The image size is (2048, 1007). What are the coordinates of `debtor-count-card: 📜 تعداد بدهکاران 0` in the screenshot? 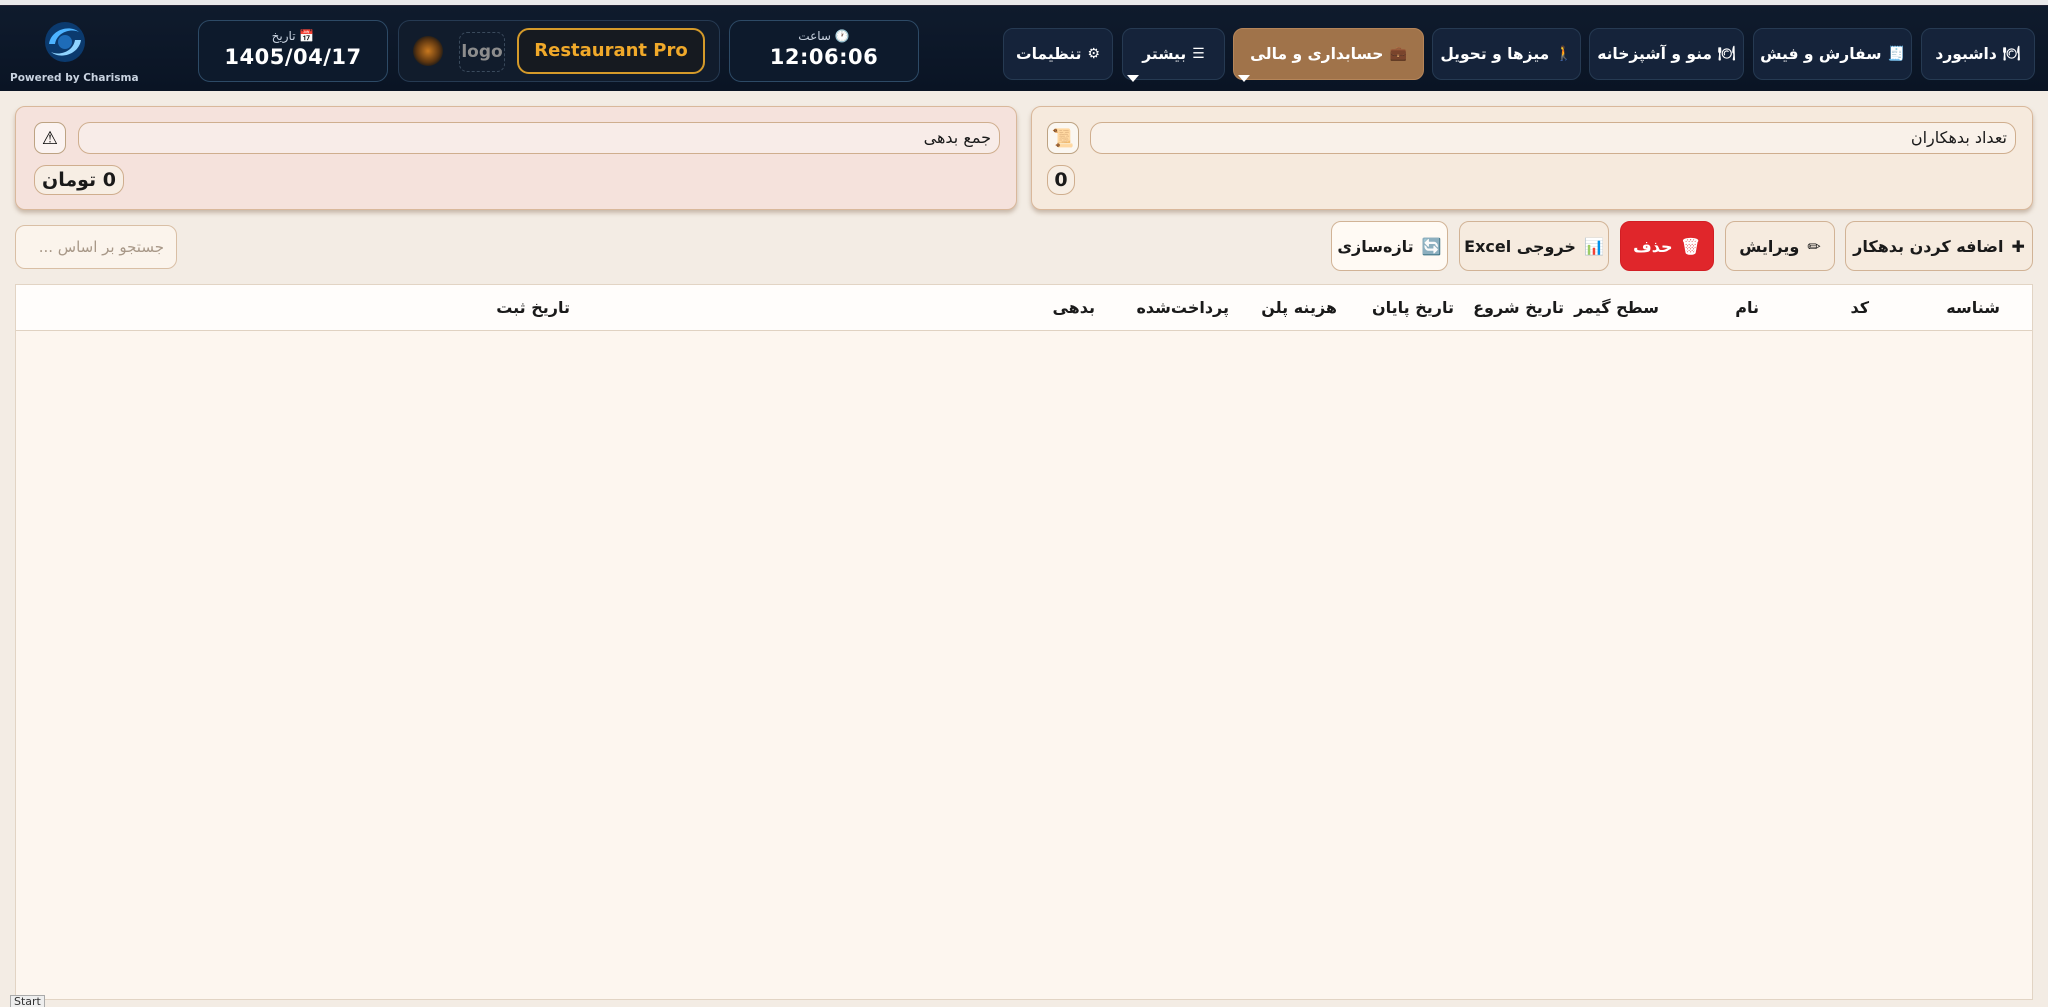 It's located at (1532, 158).